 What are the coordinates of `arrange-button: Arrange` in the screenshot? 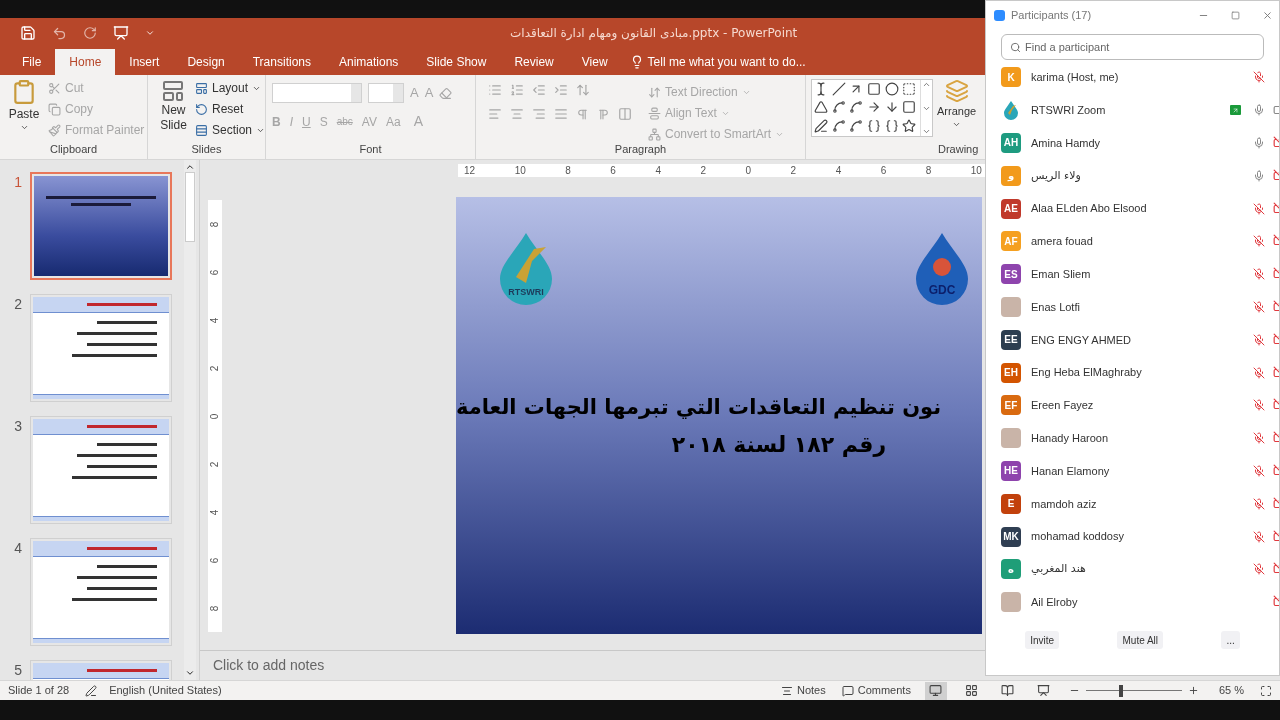 It's located at (957, 104).